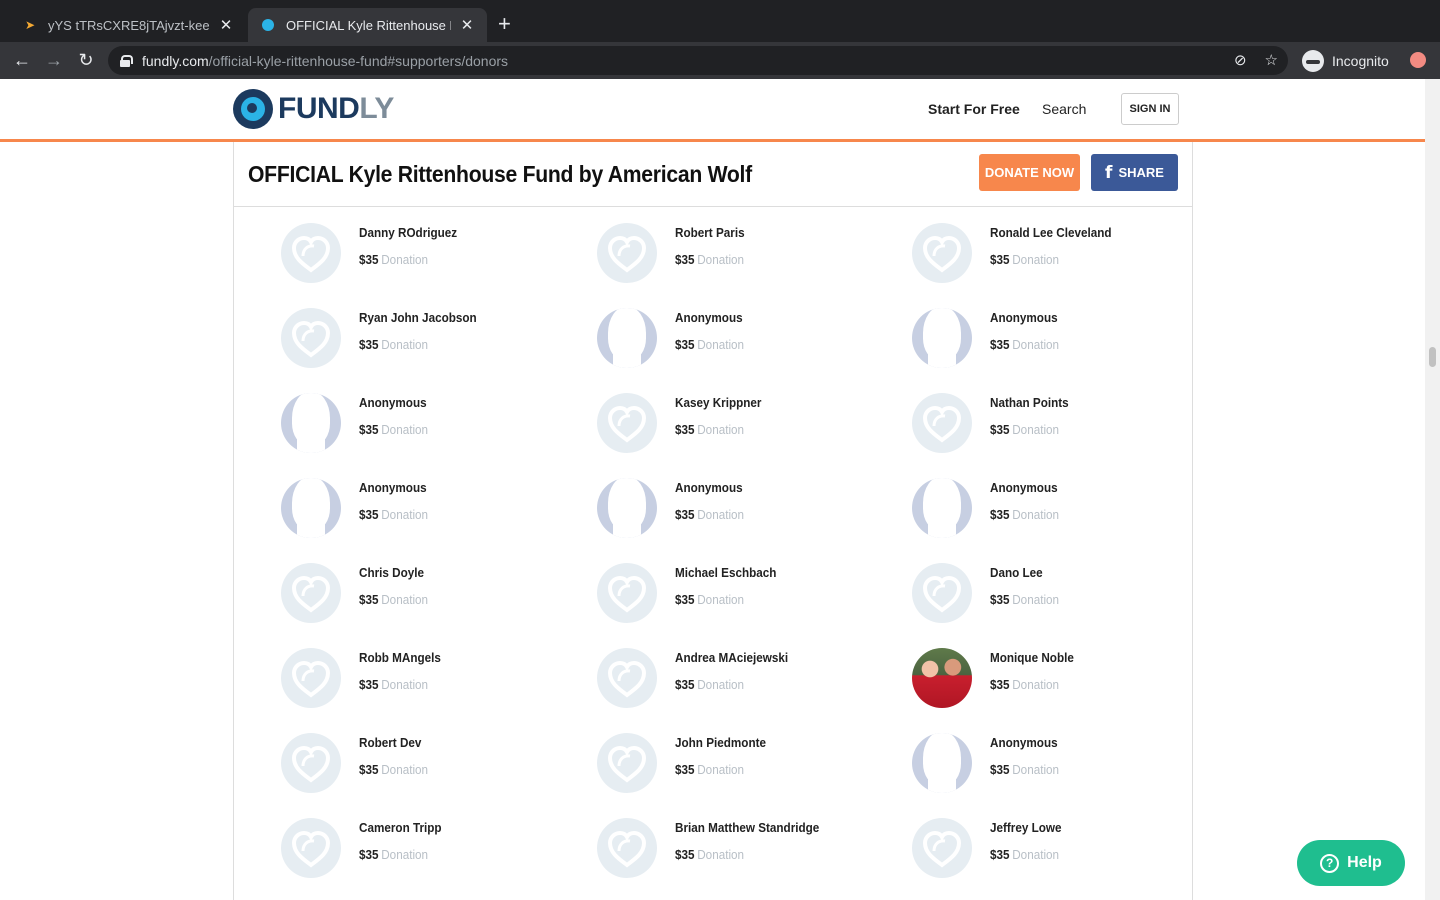 The image size is (1440, 900). What do you see at coordinates (746, 827) in the screenshot?
I see `donor-name: Brian Matthew Standridge` at bounding box center [746, 827].